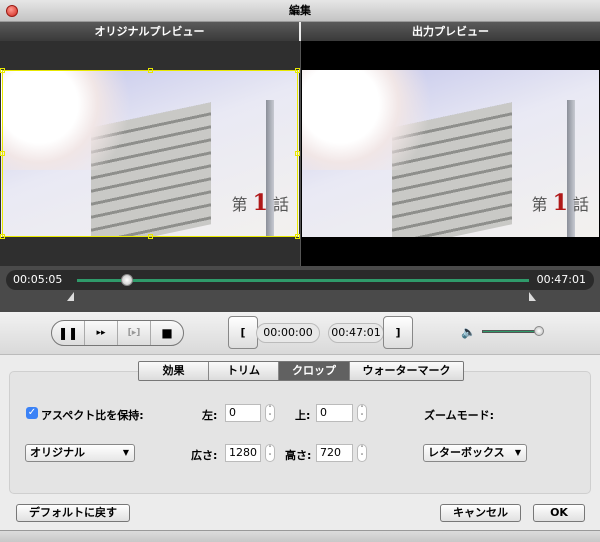 The image size is (600, 542). I want to click on tab-crop: クロップ, so click(314, 371).